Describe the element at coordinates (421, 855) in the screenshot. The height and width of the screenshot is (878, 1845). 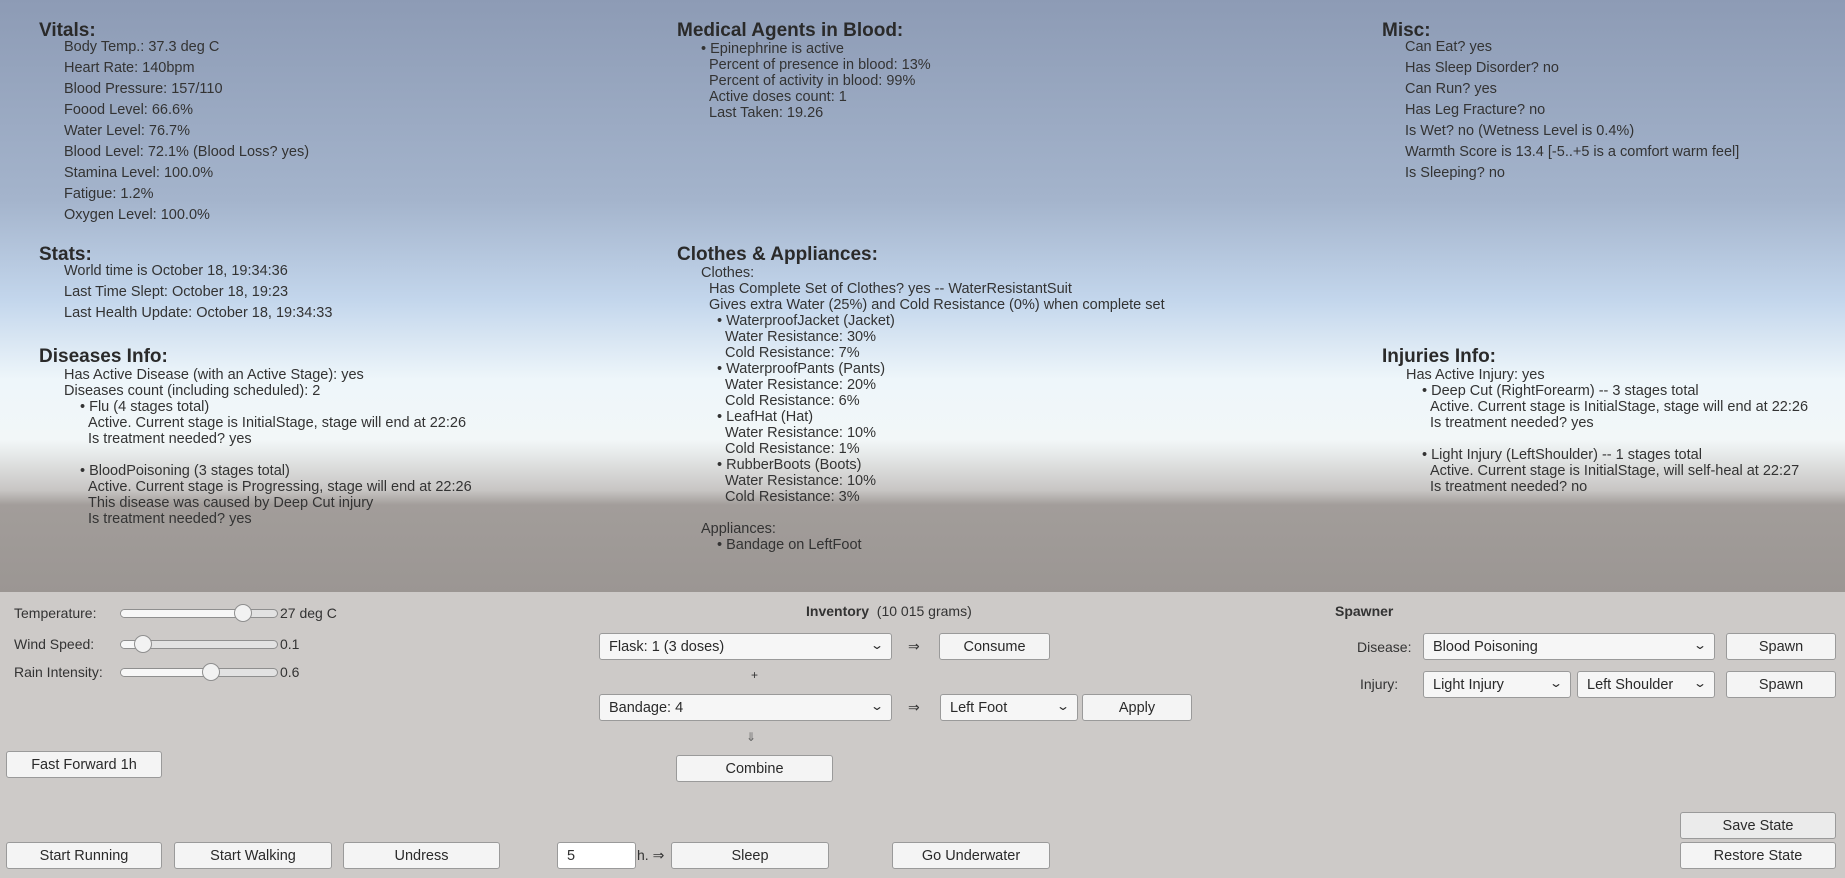
I see `undress-button: Undress` at that location.